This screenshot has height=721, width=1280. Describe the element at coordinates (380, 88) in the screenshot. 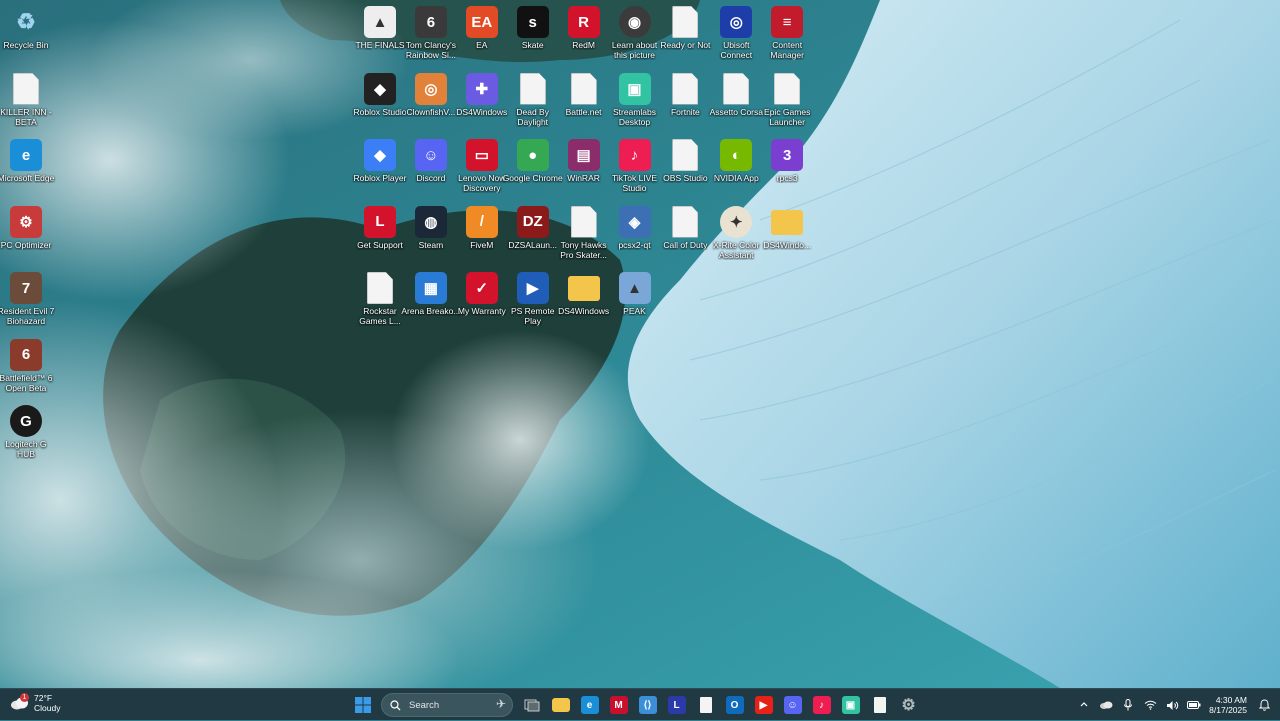

I see `roblox-studio-icon: ◆` at that location.